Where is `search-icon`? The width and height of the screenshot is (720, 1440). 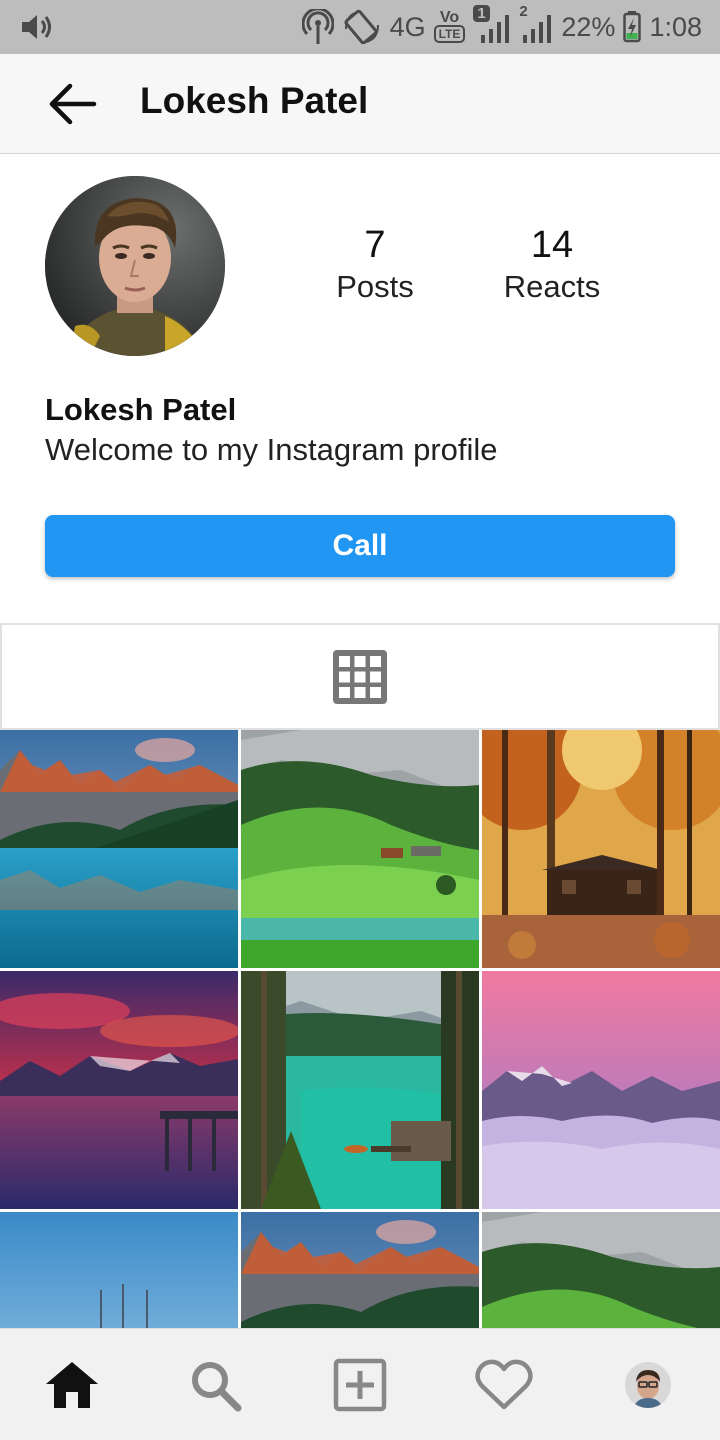 search-icon is located at coordinates (217, 1387).